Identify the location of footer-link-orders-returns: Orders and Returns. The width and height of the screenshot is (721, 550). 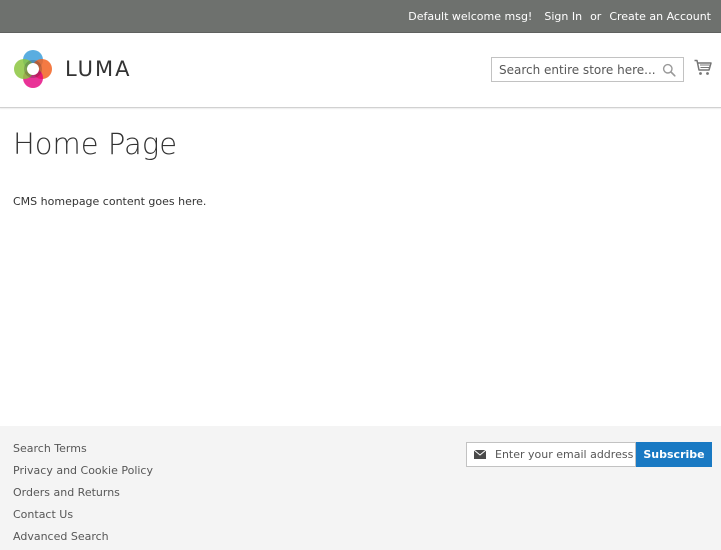
(83, 497).